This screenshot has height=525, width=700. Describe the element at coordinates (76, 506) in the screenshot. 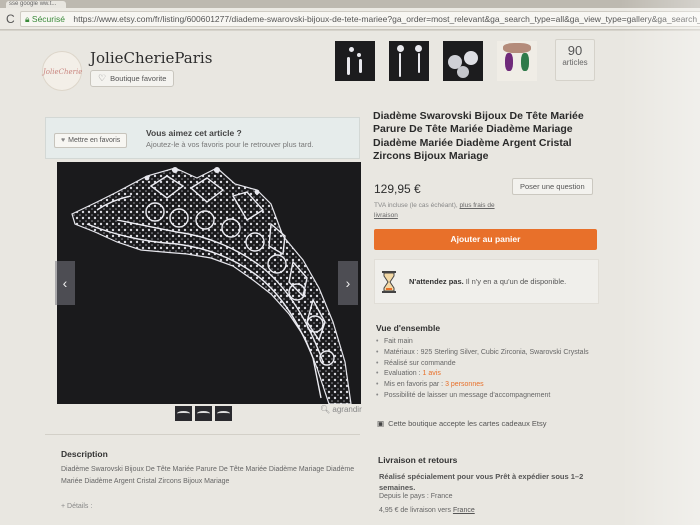

I see `details-toggle: + Détails :` at that location.